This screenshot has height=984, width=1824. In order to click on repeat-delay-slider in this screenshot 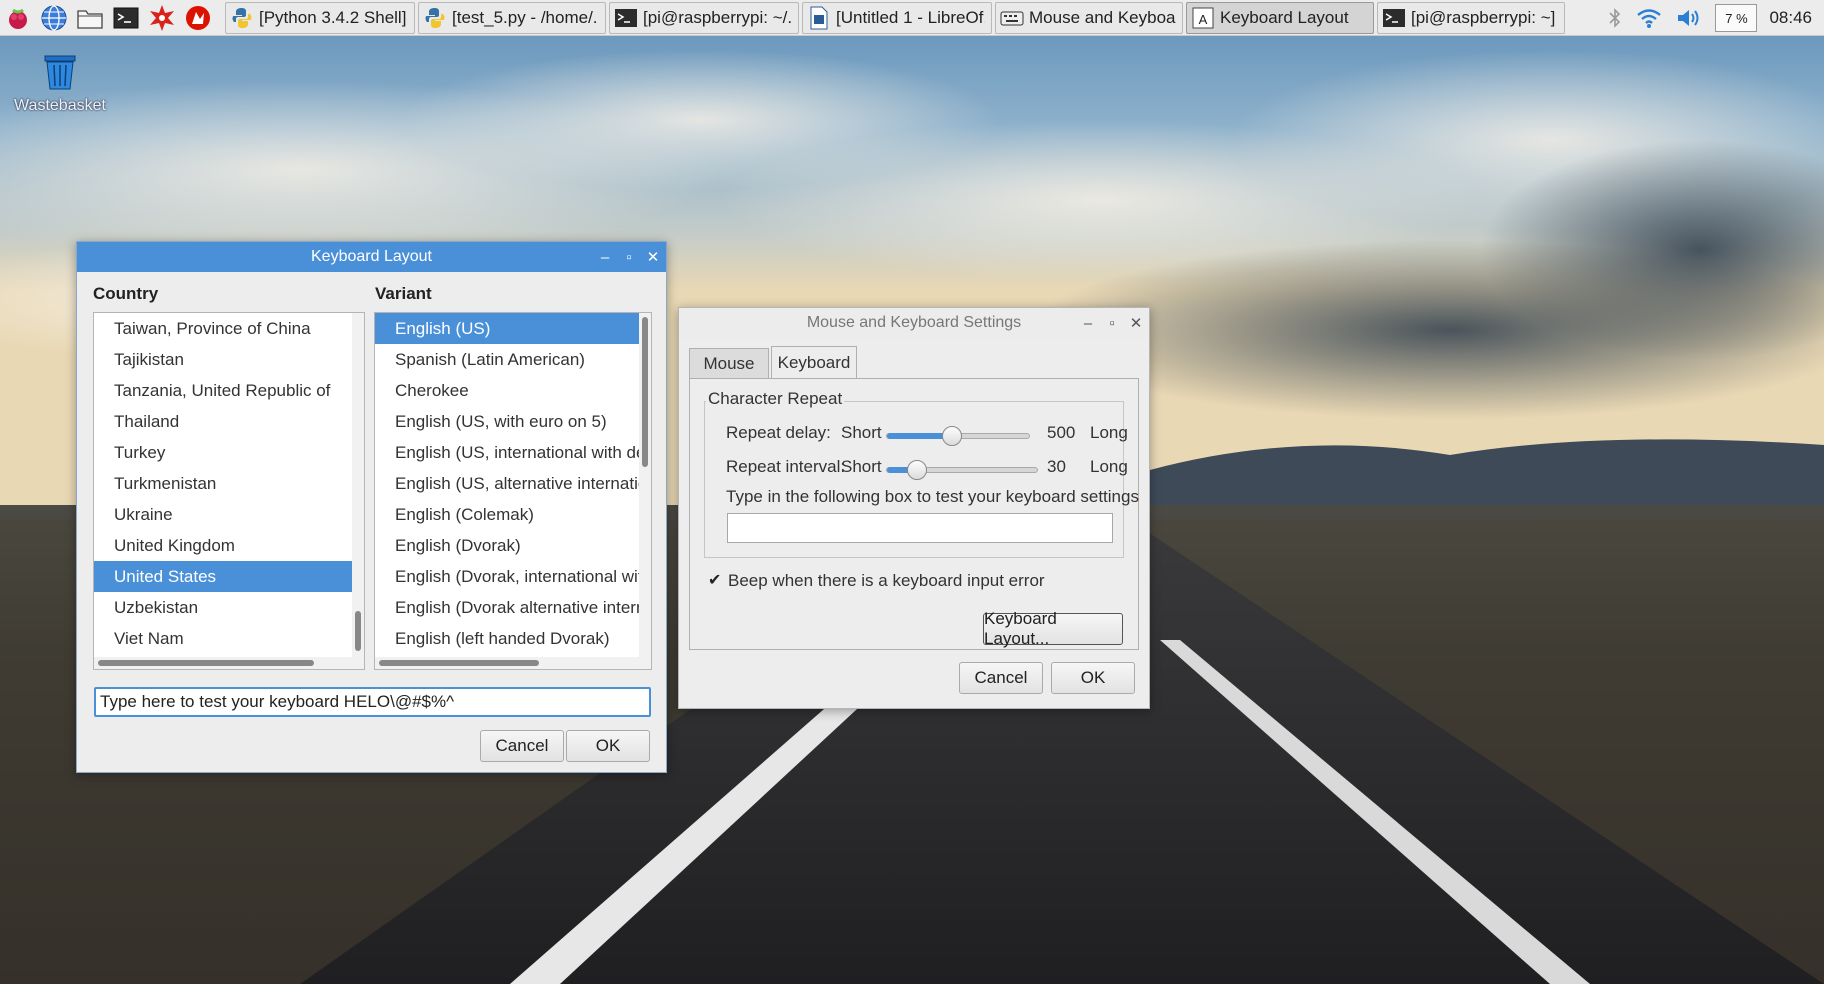, I will do `click(958, 436)`.